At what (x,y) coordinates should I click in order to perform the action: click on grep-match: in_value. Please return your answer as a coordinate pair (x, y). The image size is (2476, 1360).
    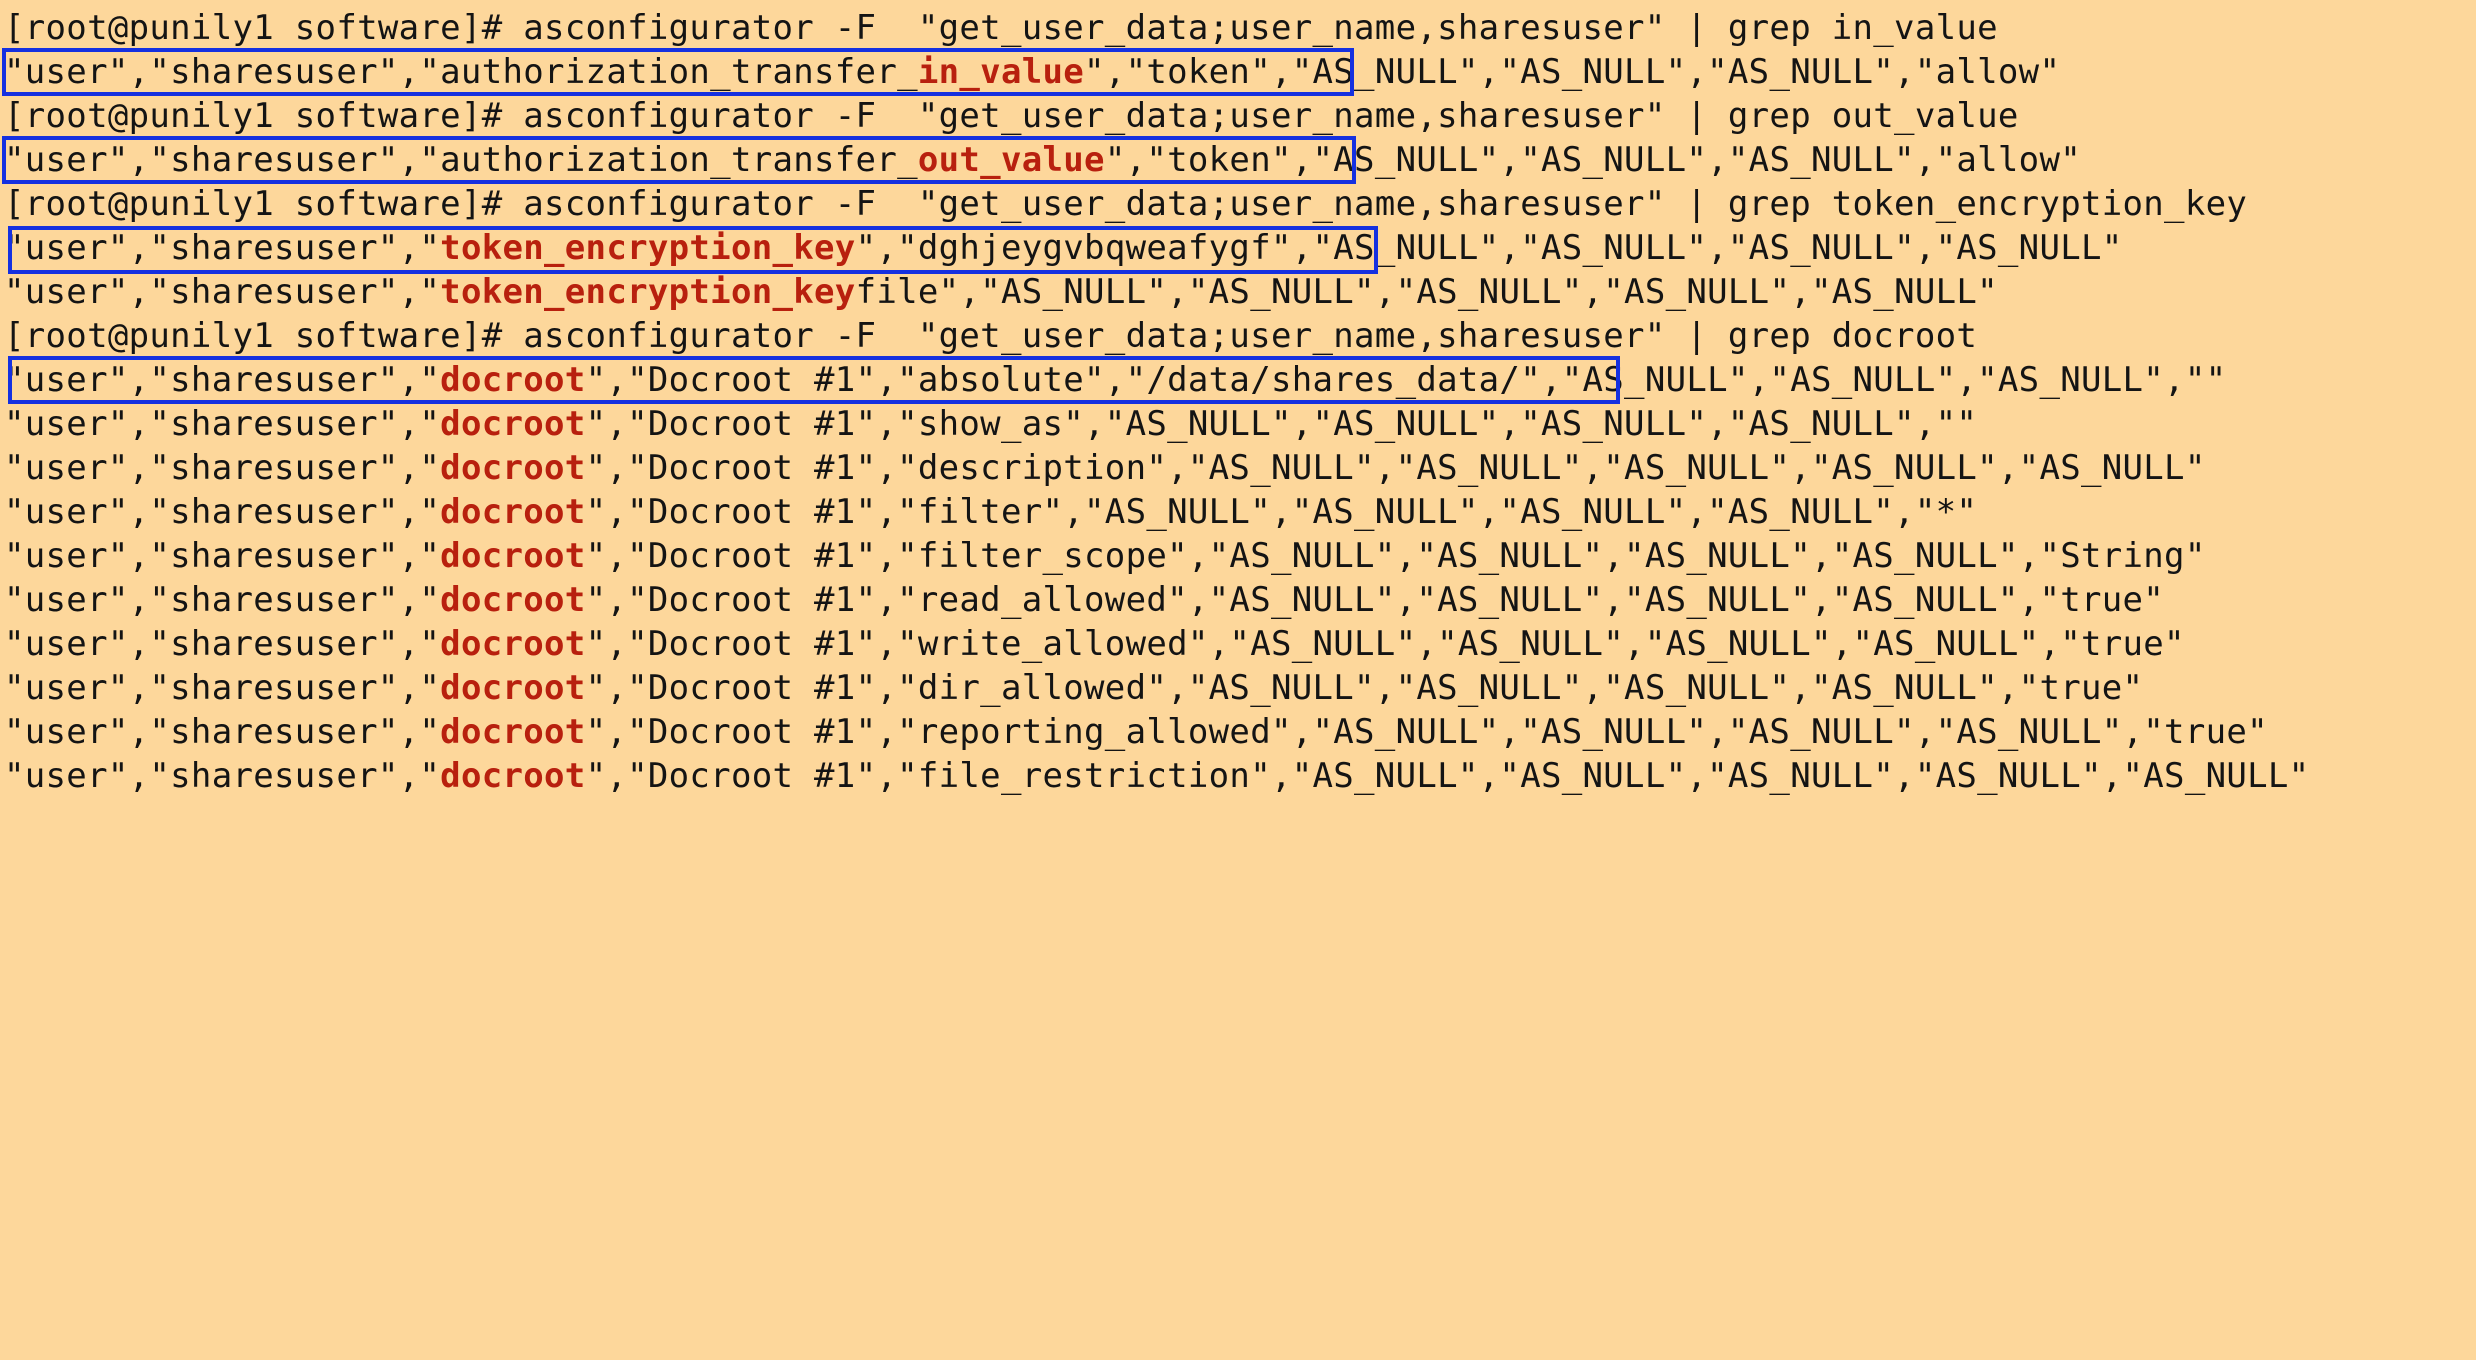
    Looking at the image, I should click on (1001, 72).